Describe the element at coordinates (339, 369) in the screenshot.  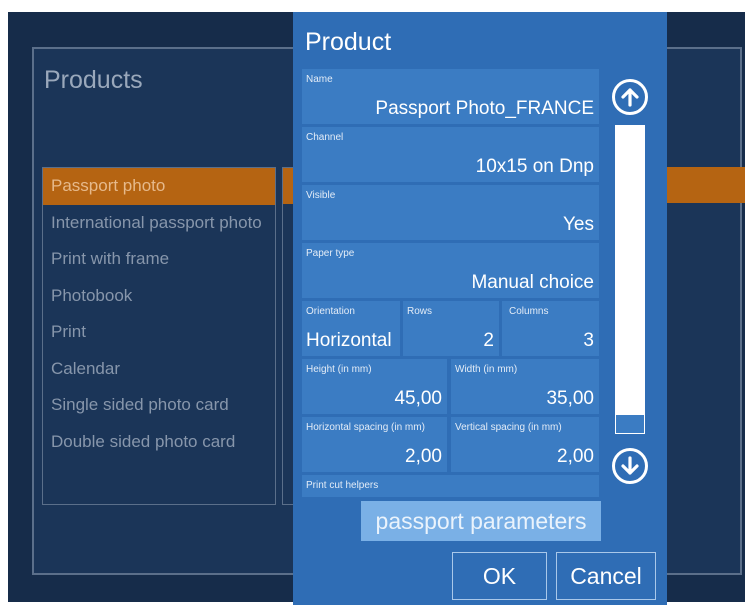
I see `height-label: Height (in mm)` at that location.